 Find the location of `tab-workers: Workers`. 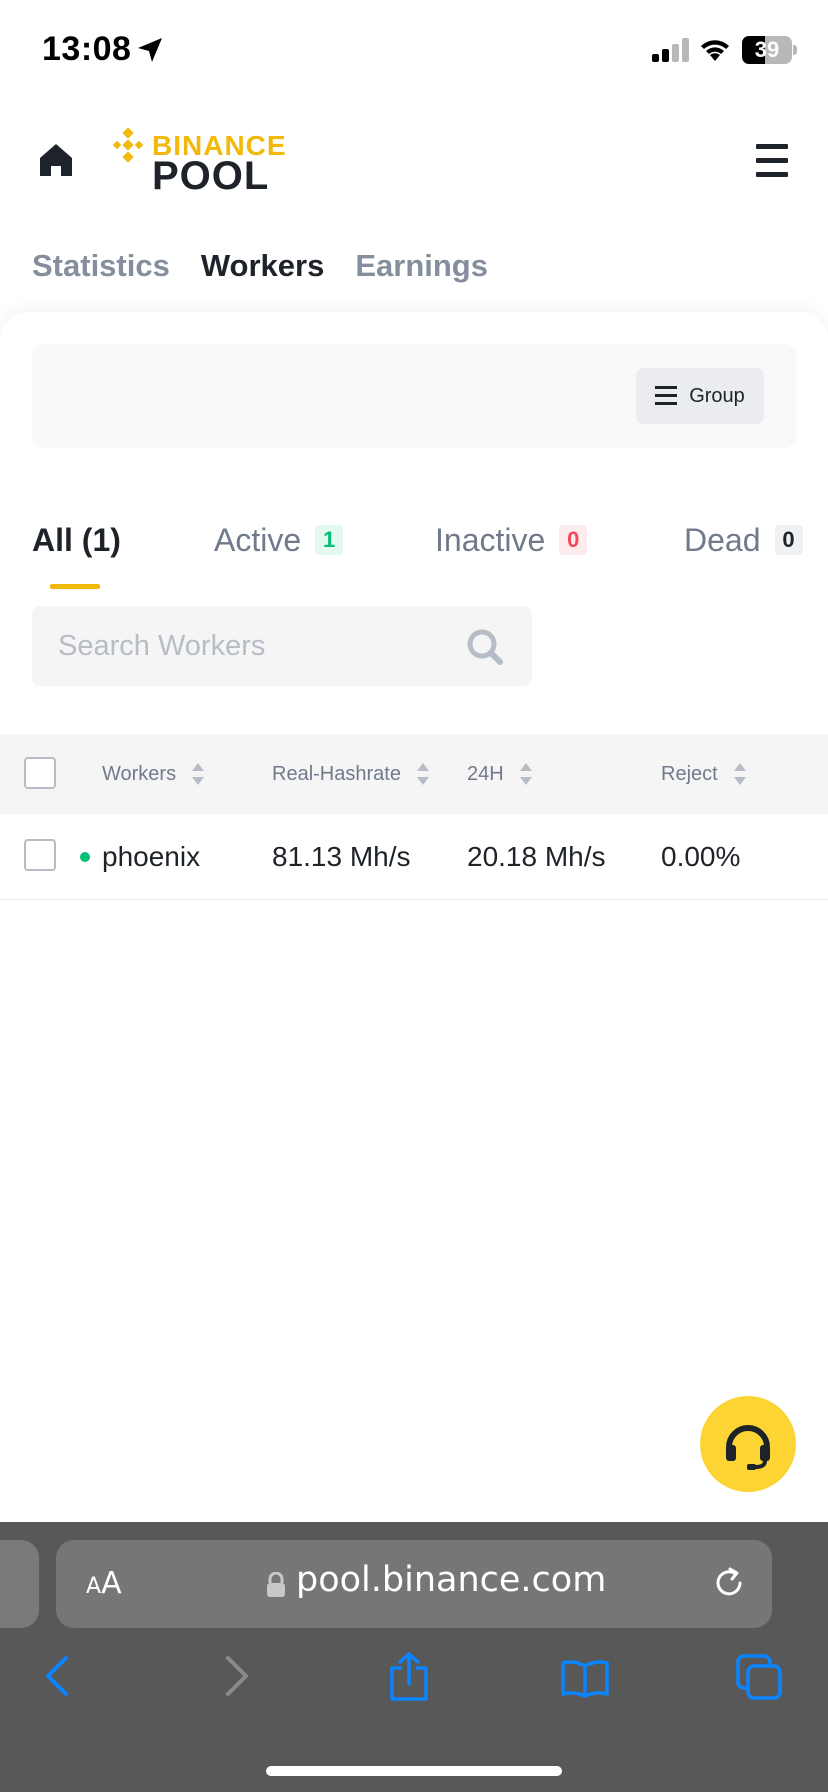

tab-workers: Workers is located at coordinates (263, 270).